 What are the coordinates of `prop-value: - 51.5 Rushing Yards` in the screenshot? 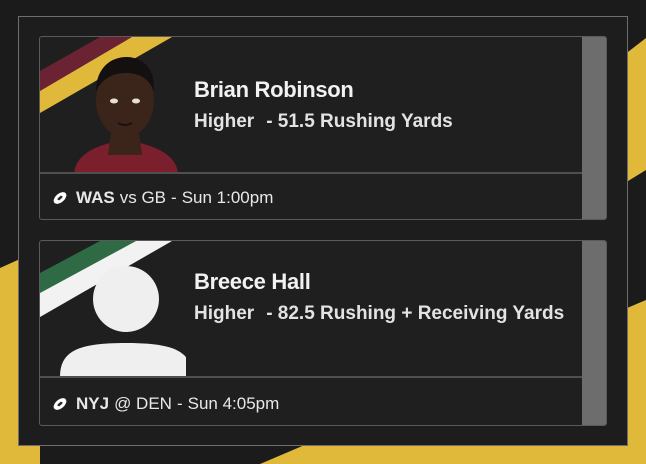 It's located at (359, 121).